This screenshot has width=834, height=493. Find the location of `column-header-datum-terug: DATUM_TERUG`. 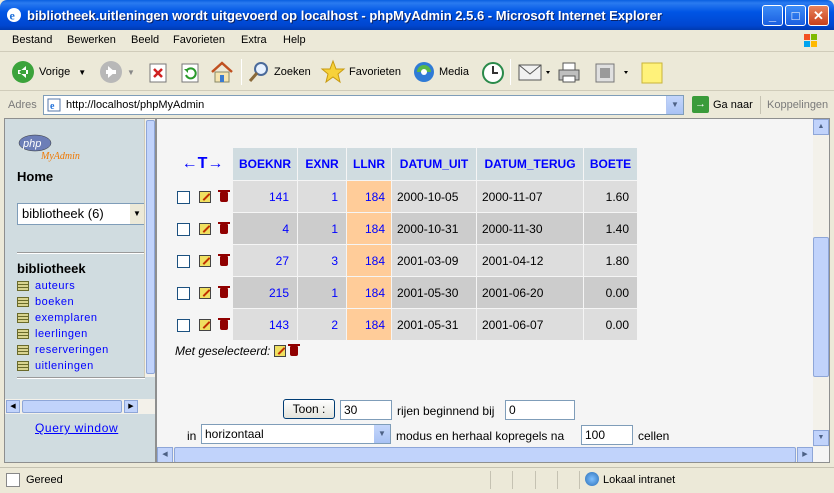

column-header-datum-terug: DATUM_TERUG is located at coordinates (530, 164).